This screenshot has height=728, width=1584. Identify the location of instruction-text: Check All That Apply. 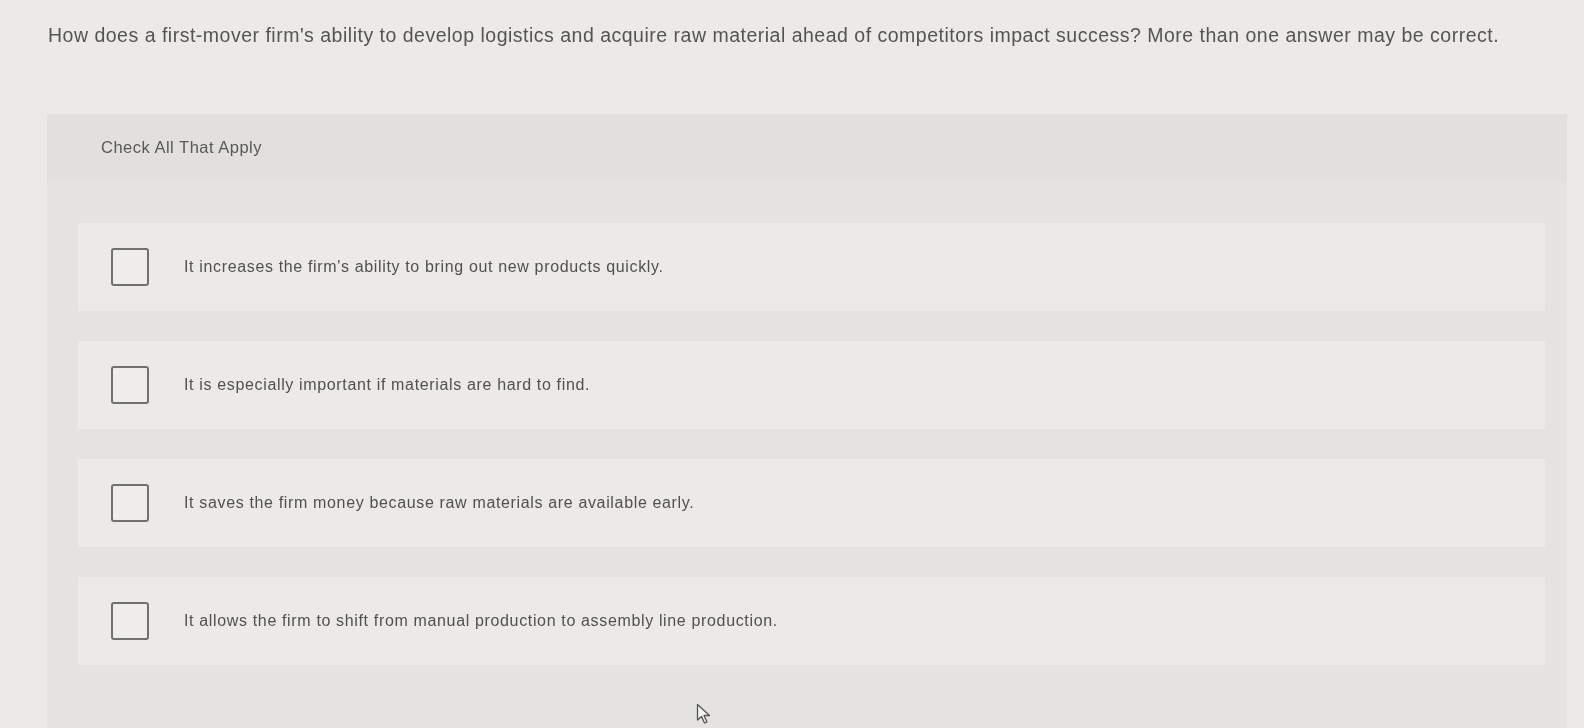
(182, 147).